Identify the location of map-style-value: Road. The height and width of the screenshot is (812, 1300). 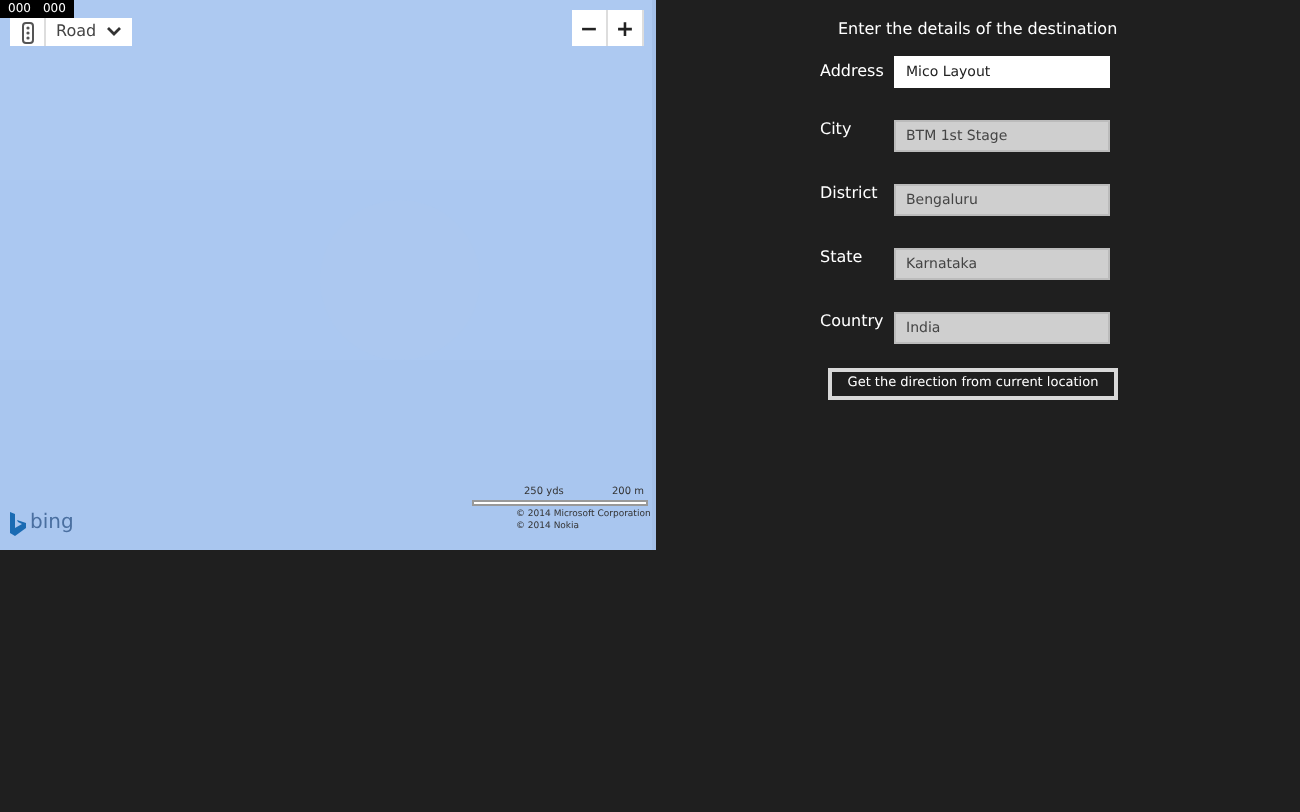
(76, 32).